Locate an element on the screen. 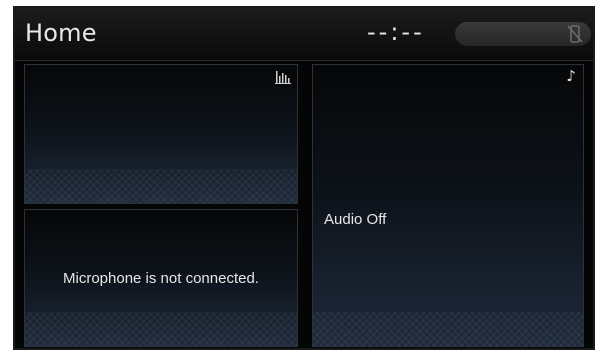  equalizer-icon is located at coordinates (283, 77).